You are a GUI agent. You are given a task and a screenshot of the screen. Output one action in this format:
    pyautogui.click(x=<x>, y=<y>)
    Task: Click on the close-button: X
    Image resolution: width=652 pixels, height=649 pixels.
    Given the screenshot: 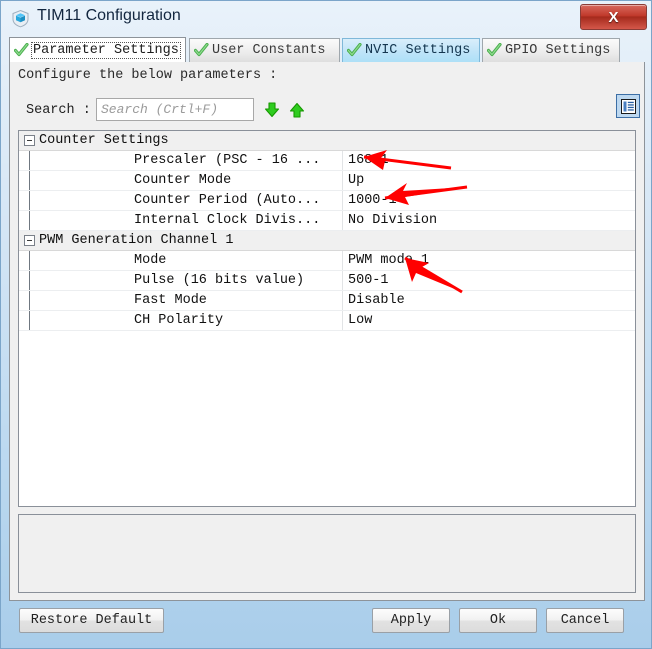 What is the action you would take?
    pyautogui.click(x=613, y=17)
    